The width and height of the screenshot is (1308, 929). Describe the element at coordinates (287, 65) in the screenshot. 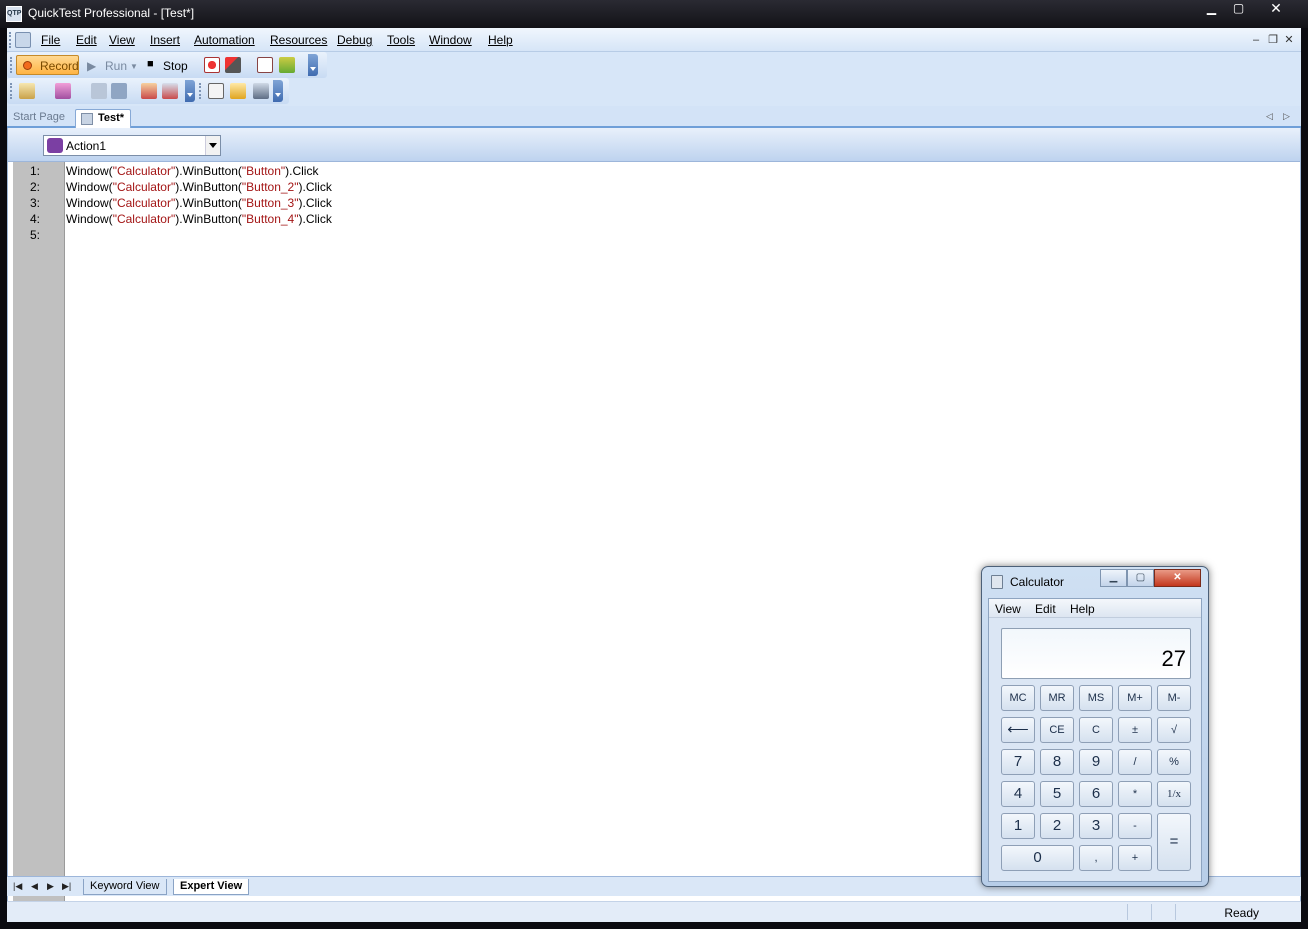

I see `settings-icon` at that location.